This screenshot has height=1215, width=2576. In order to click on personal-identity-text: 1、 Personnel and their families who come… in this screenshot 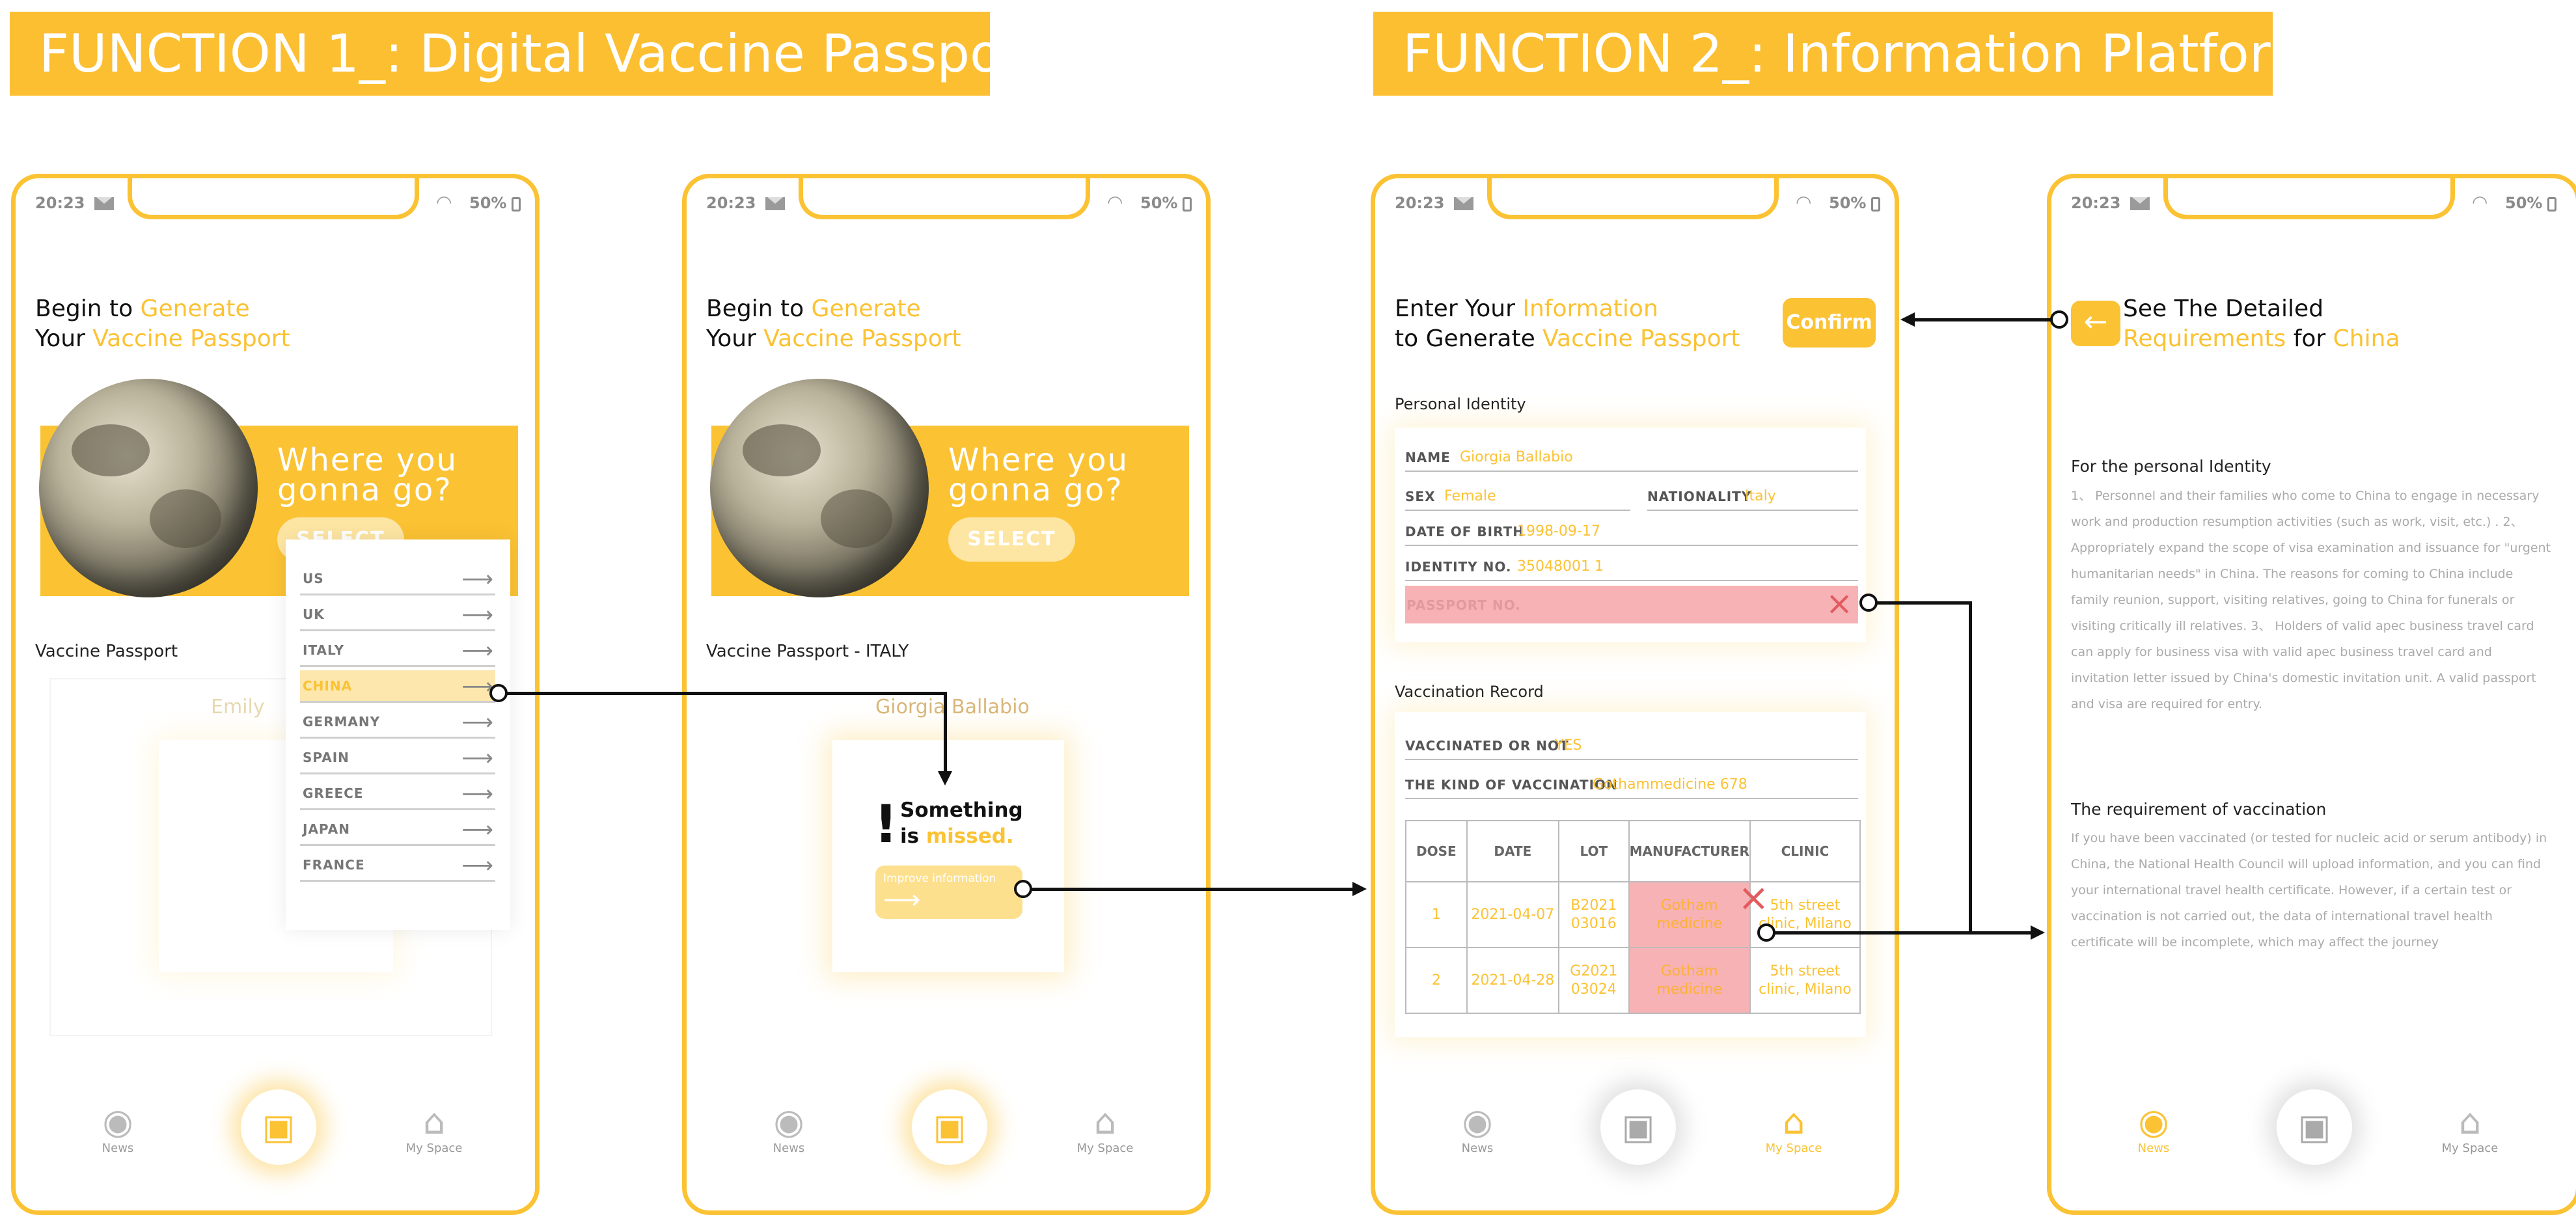, I will do `click(2311, 600)`.